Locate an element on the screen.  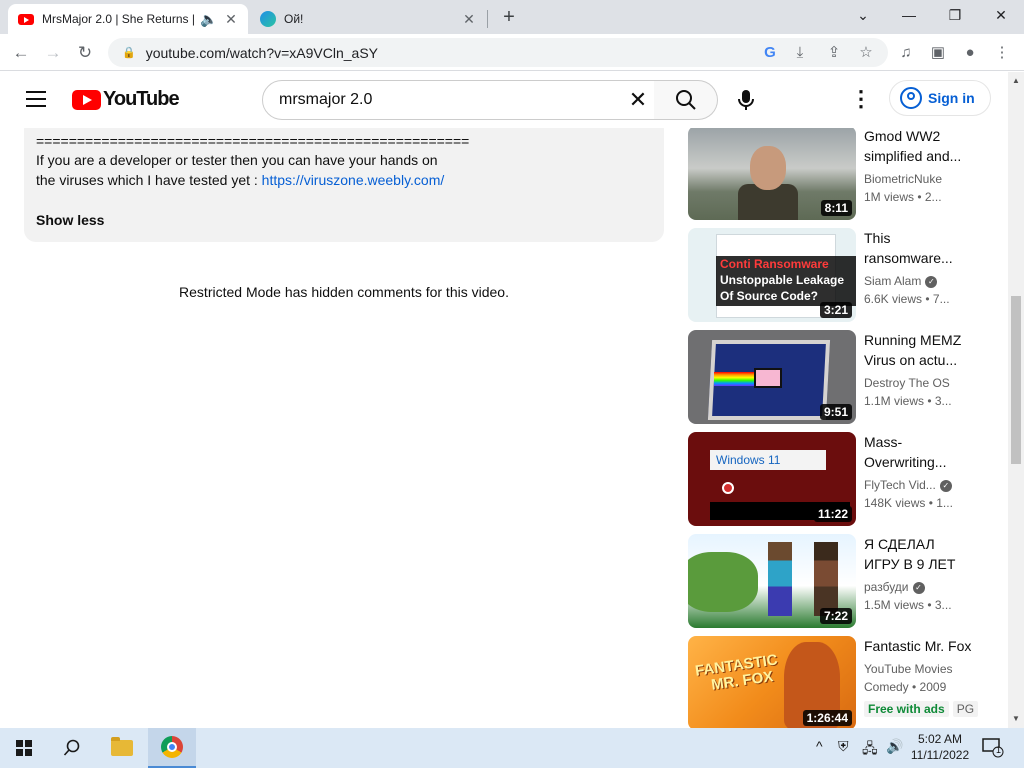
tab-search-icon: ⌄ is located at coordinates (863, 15).